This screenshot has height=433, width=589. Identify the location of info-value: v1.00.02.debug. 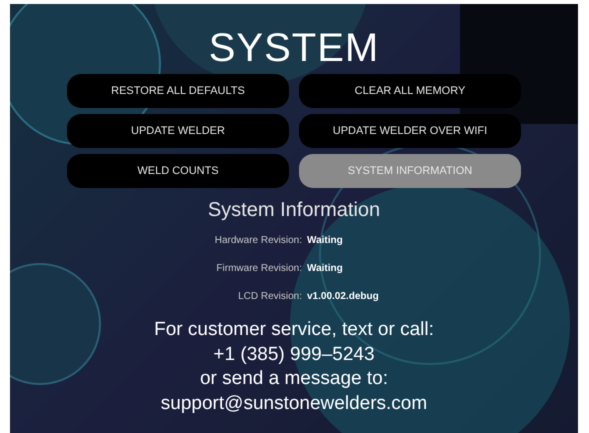
(343, 297).